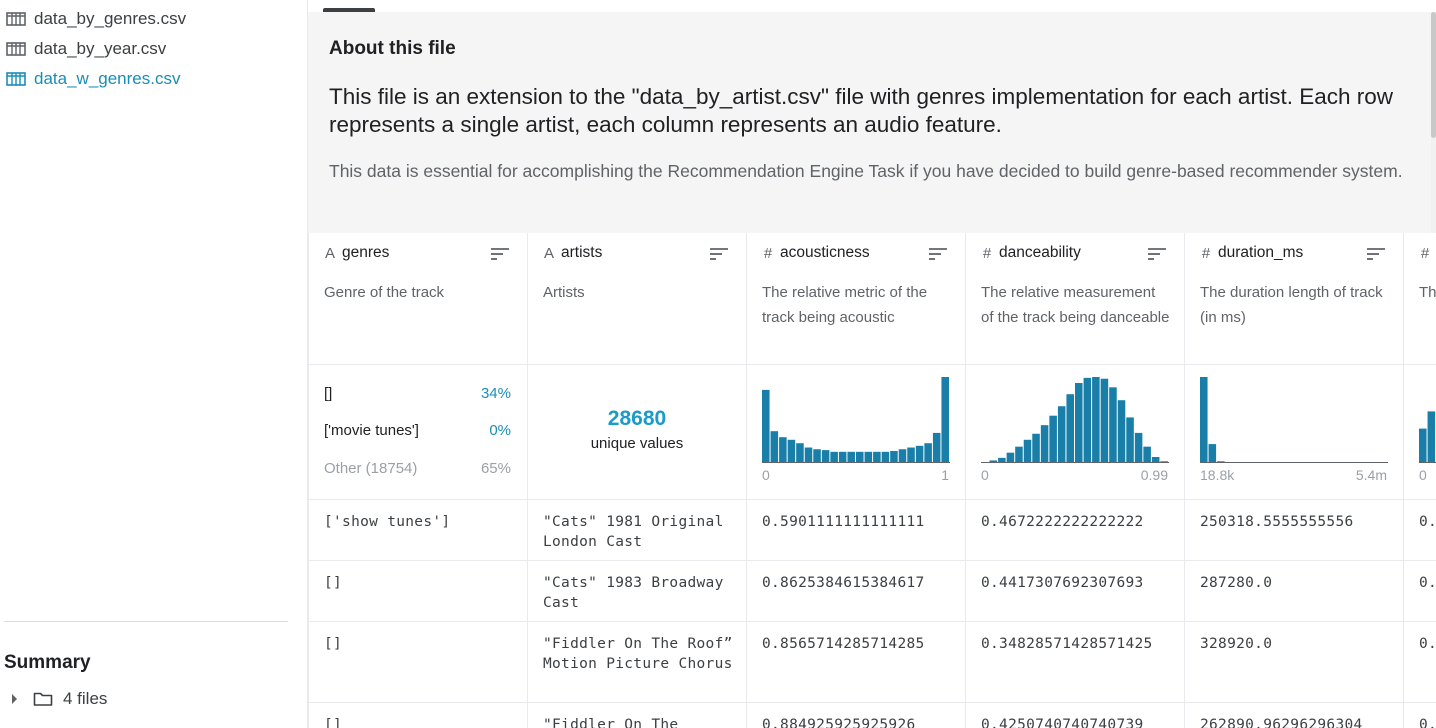  Describe the element at coordinates (564, 292) in the screenshot. I see `column-description: Artists` at that location.